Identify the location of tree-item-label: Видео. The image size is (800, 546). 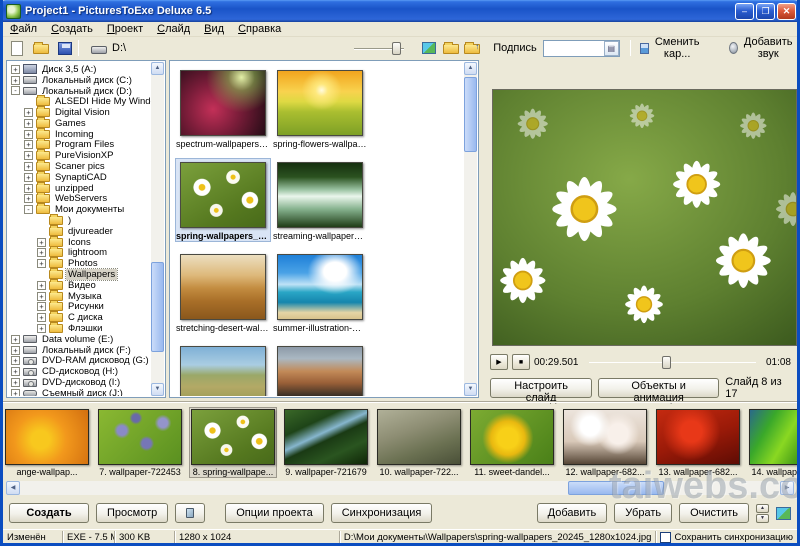
(82, 285).